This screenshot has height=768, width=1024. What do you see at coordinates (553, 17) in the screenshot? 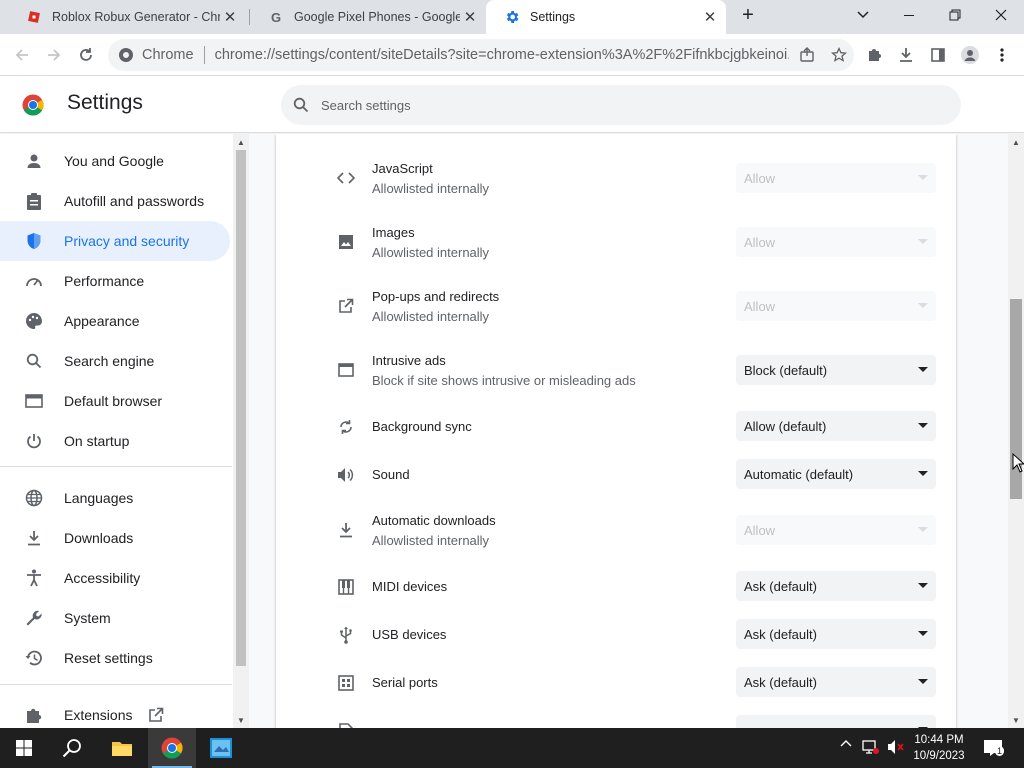
I see `tab-title: Settings` at bounding box center [553, 17].